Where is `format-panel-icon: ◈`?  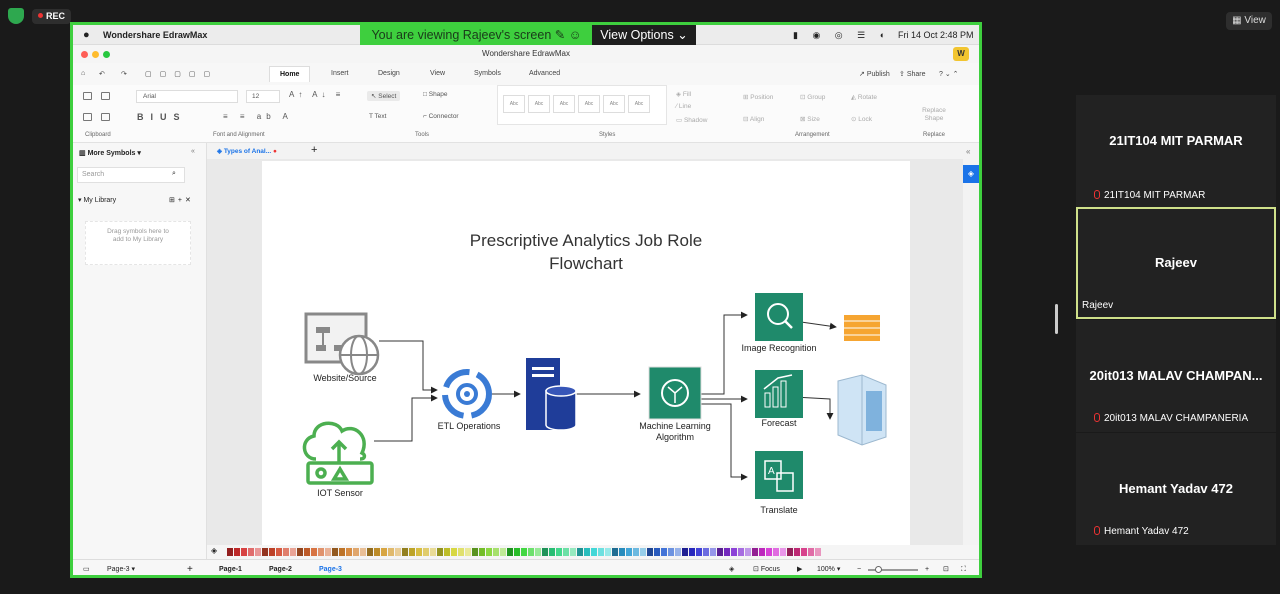 format-panel-icon: ◈ is located at coordinates (971, 174).